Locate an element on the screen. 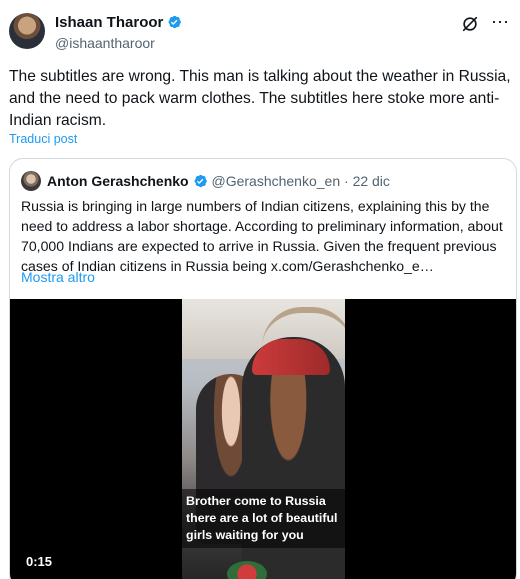  author-name: Ishaan Tharoor is located at coordinates (109, 22).